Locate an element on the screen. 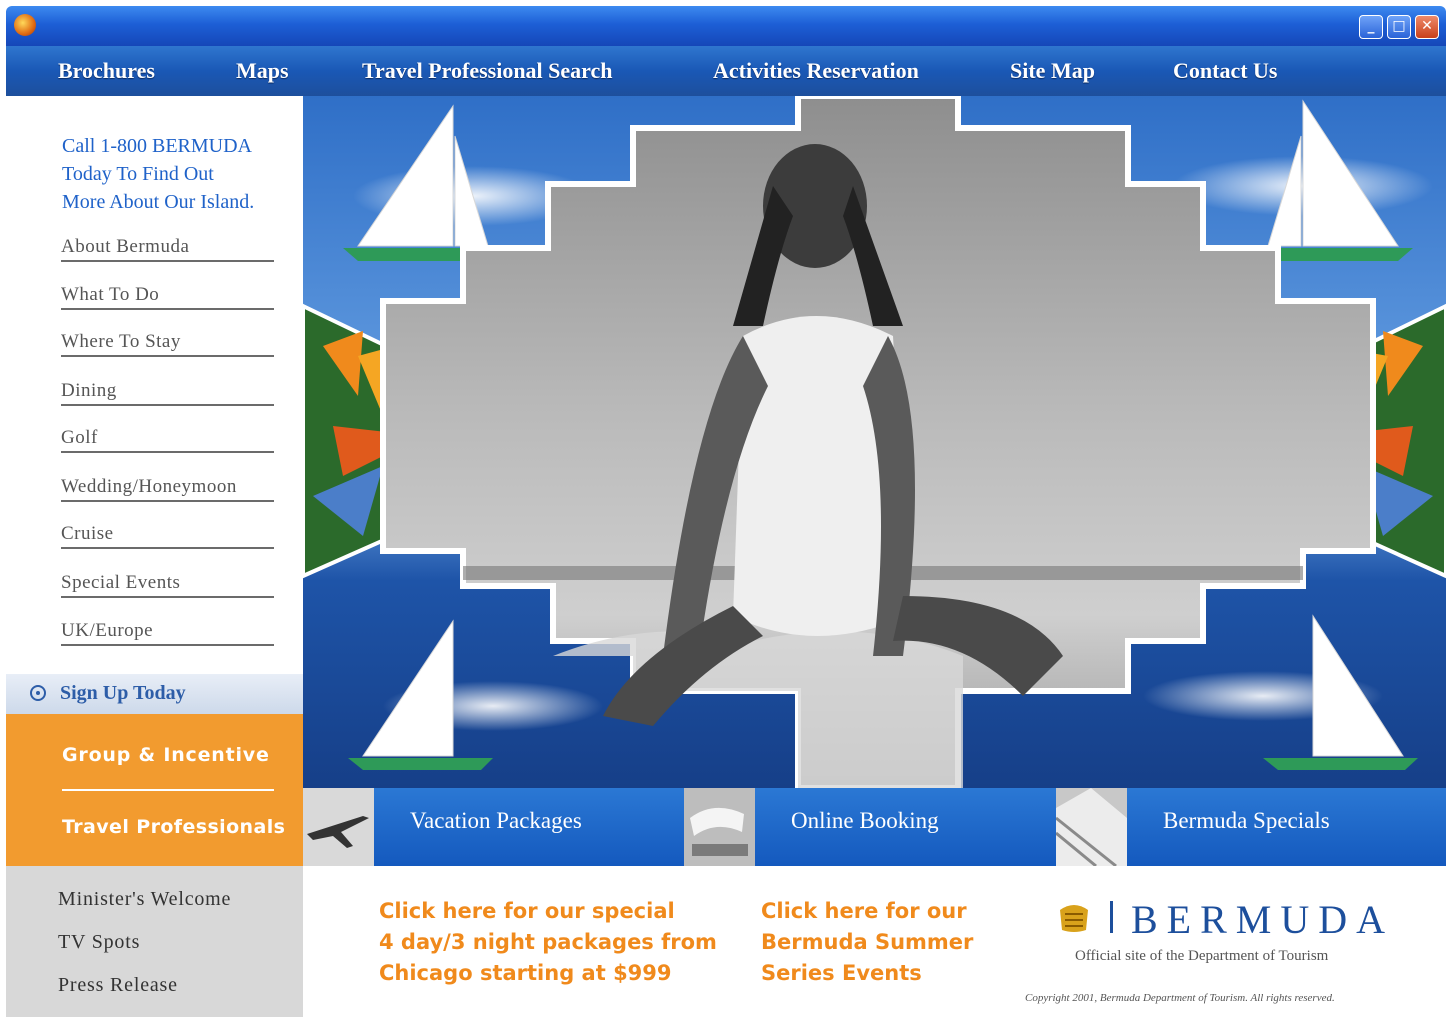  maximize-button: □ is located at coordinates (1399, 27).